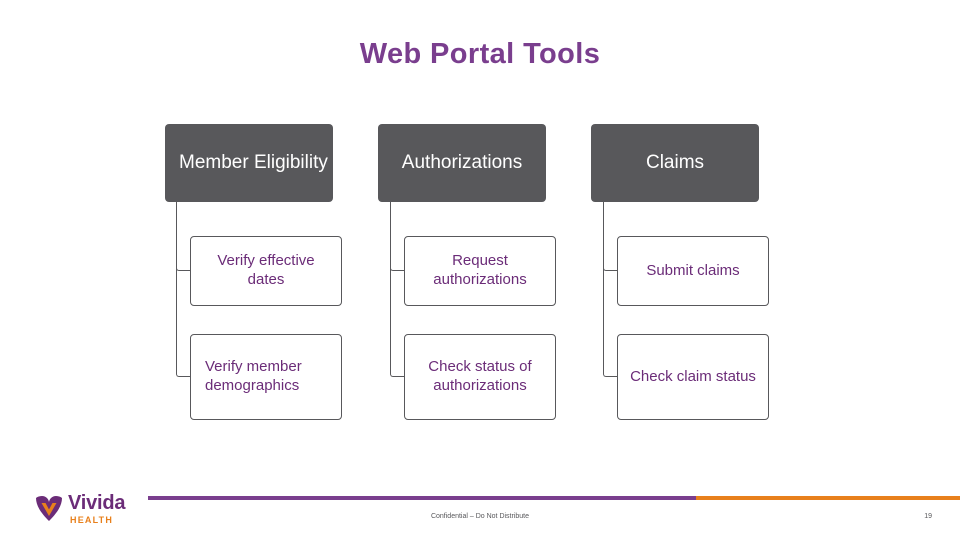  Describe the element at coordinates (422, 498) in the screenshot. I see `footer-rule-purple` at that location.